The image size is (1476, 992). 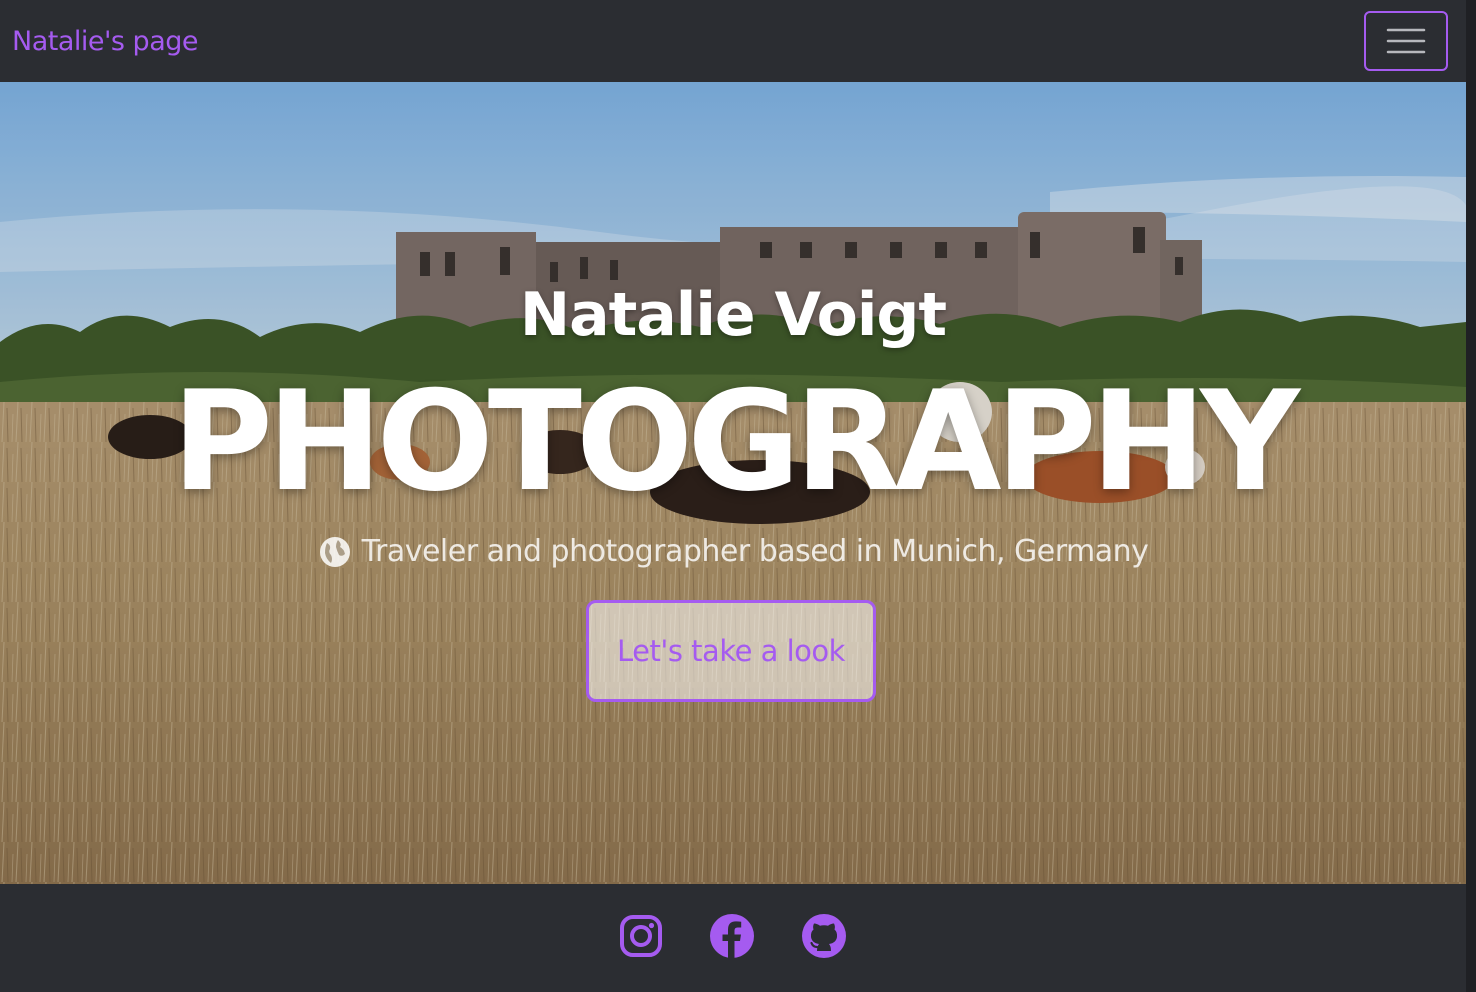 I want to click on page-scrollbar, so click(x=1471, y=496).